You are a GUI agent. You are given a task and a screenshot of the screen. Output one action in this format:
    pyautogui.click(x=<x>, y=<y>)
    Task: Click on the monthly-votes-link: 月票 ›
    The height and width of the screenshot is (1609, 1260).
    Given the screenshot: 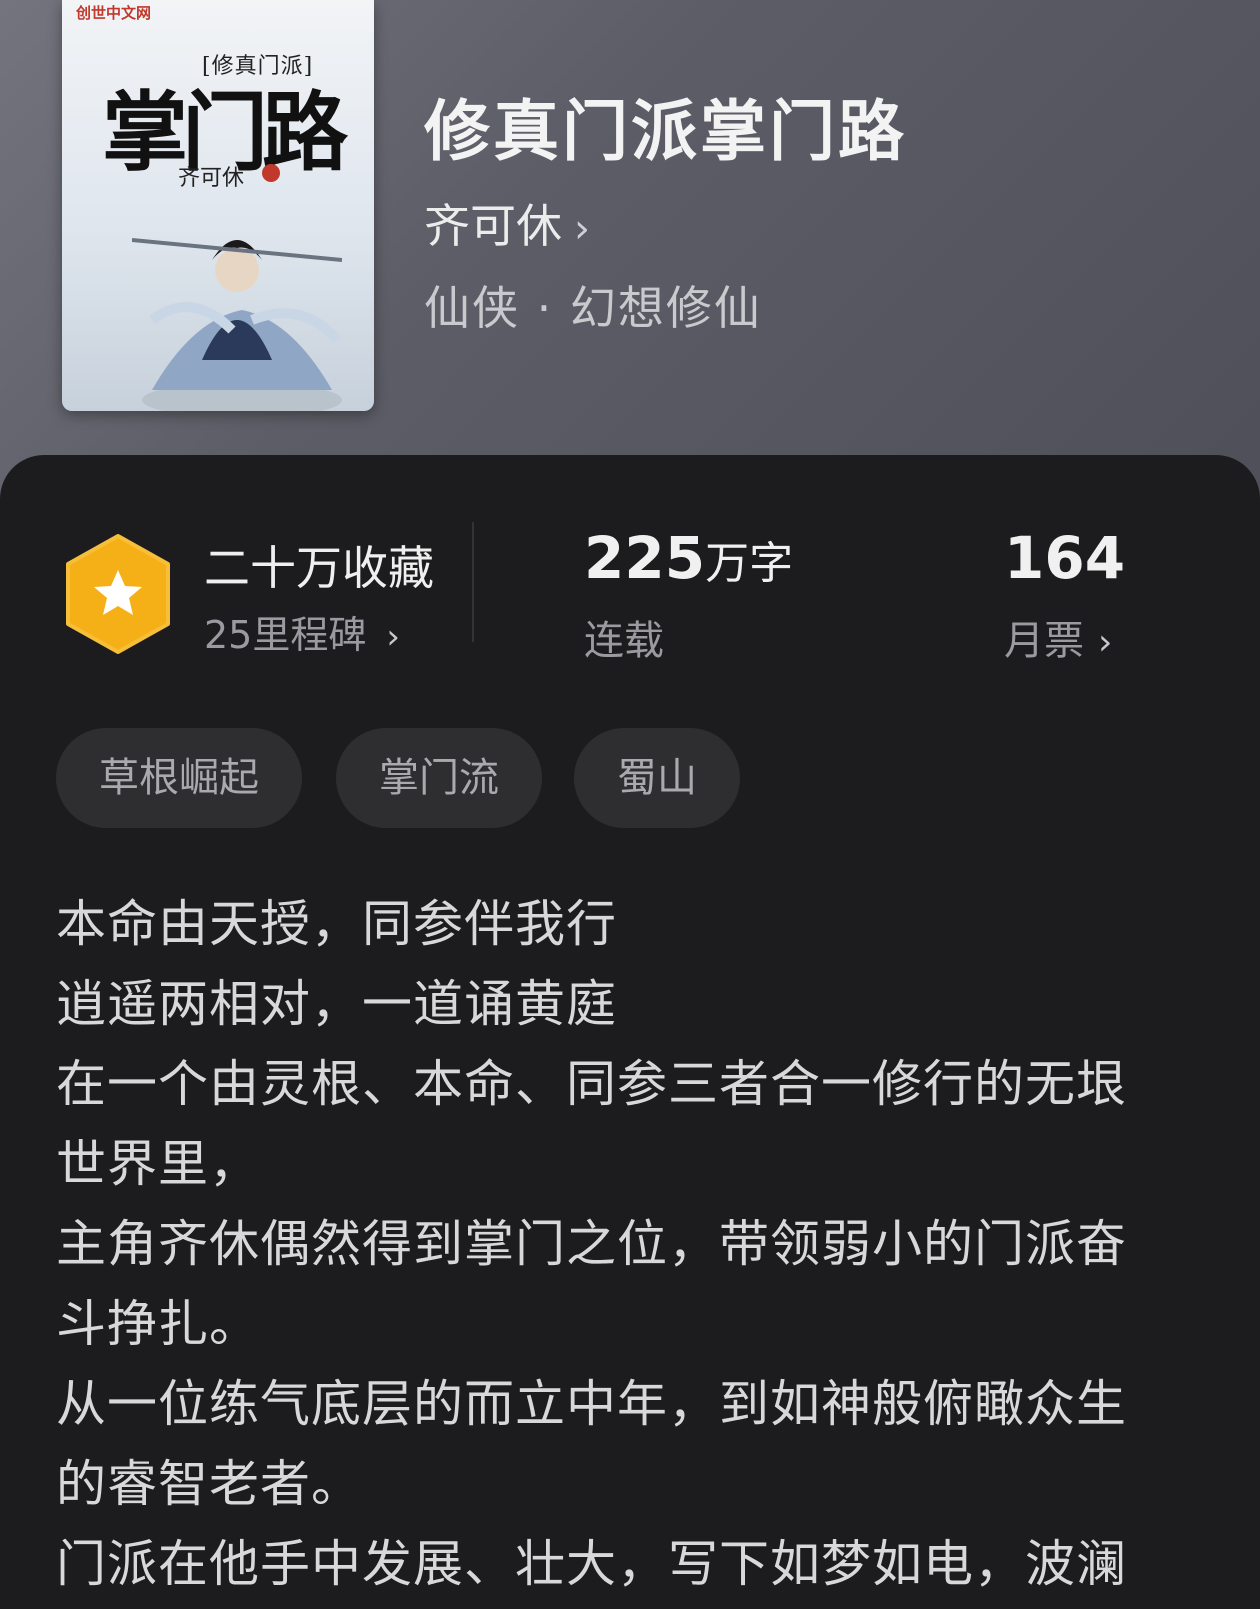 What is the action you would take?
    pyautogui.click(x=1058, y=637)
    